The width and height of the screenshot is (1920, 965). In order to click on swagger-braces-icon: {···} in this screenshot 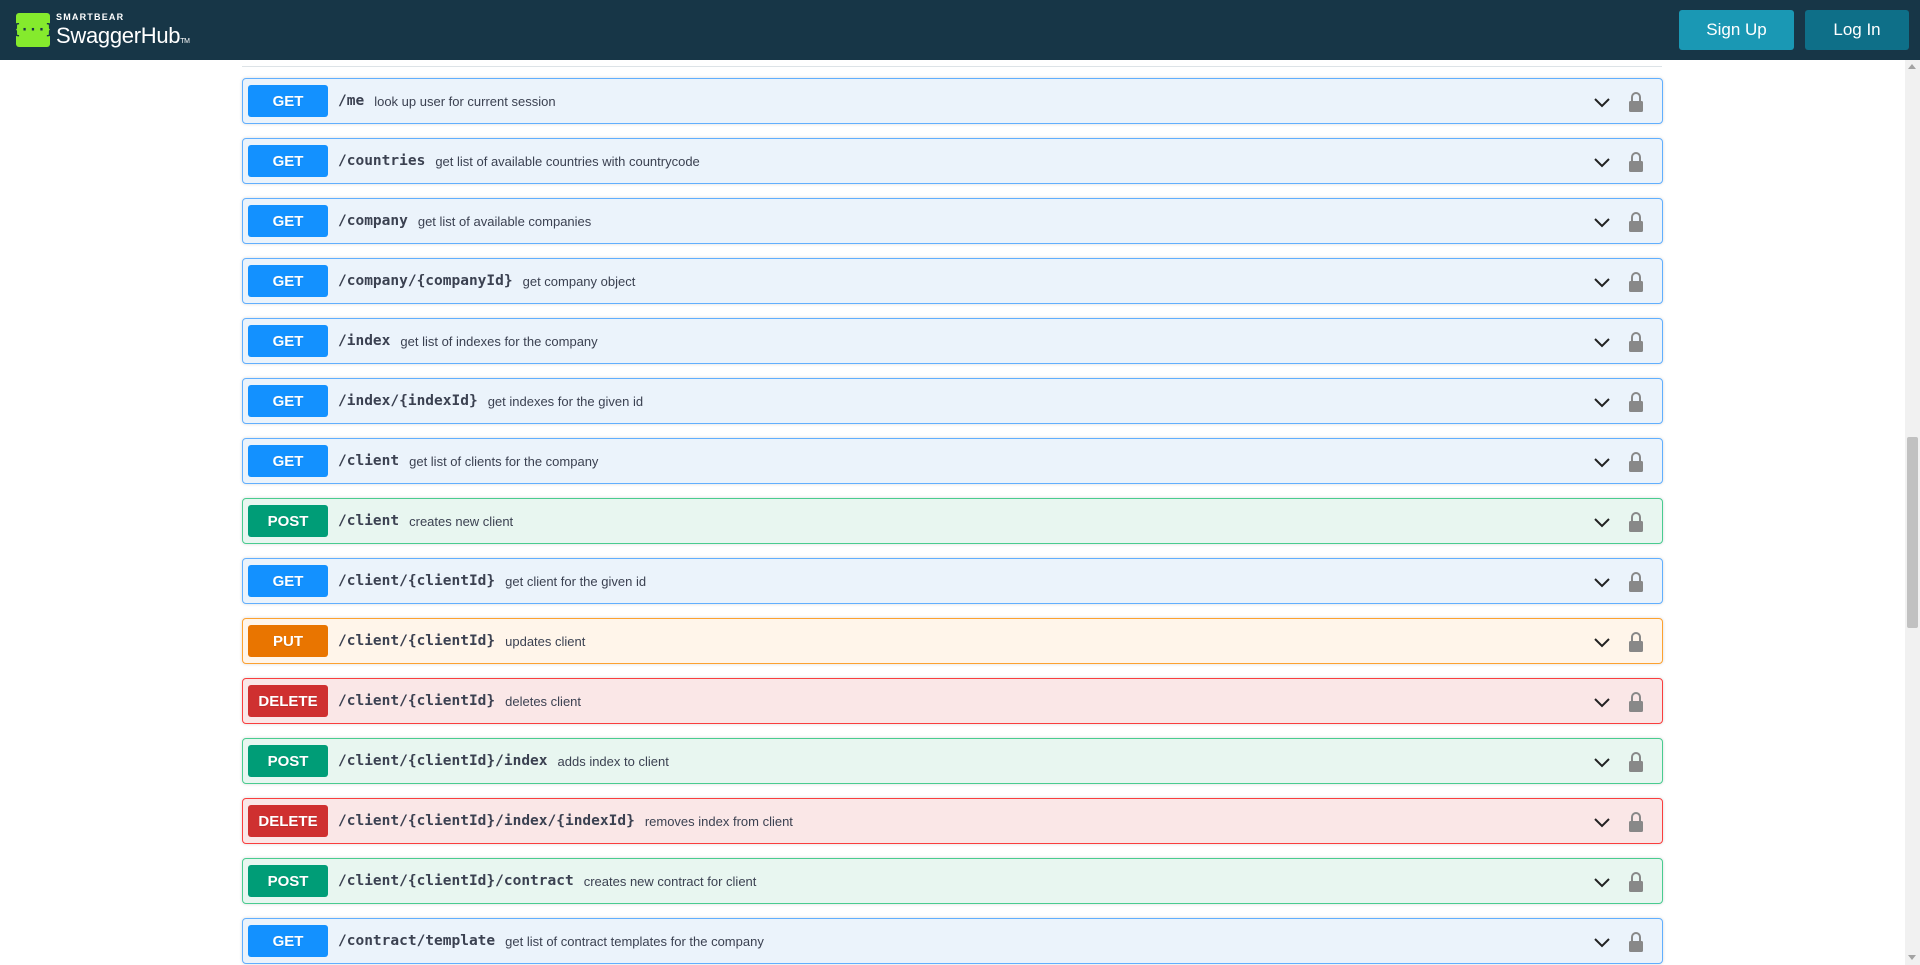, I will do `click(33, 30)`.